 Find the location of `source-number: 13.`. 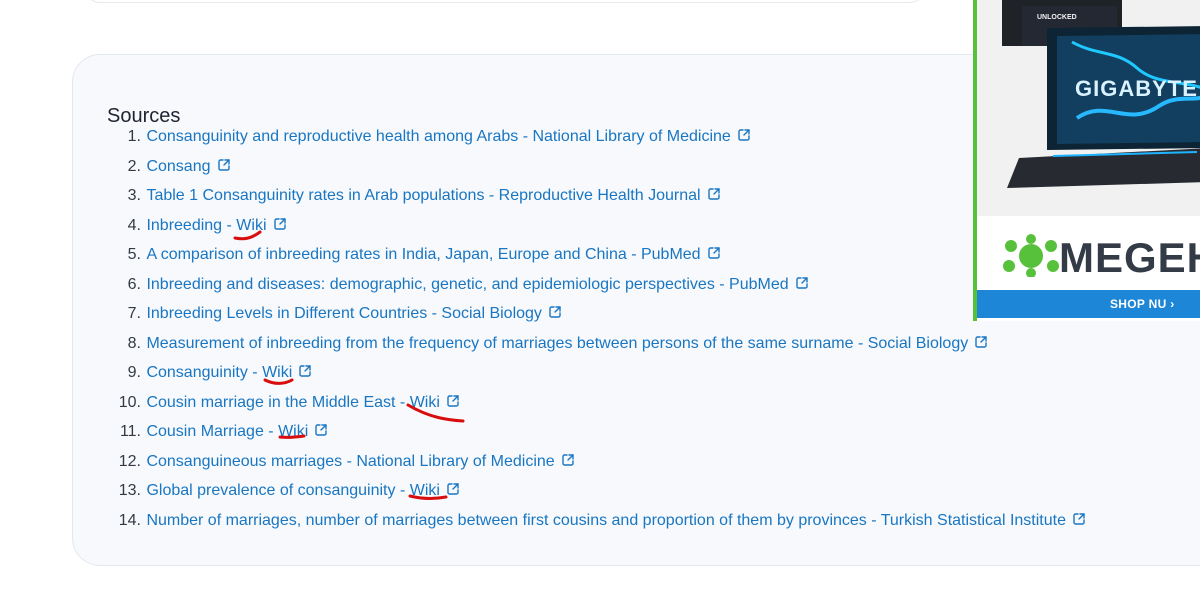

source-number: 13. is located at coordinates (129, 490).